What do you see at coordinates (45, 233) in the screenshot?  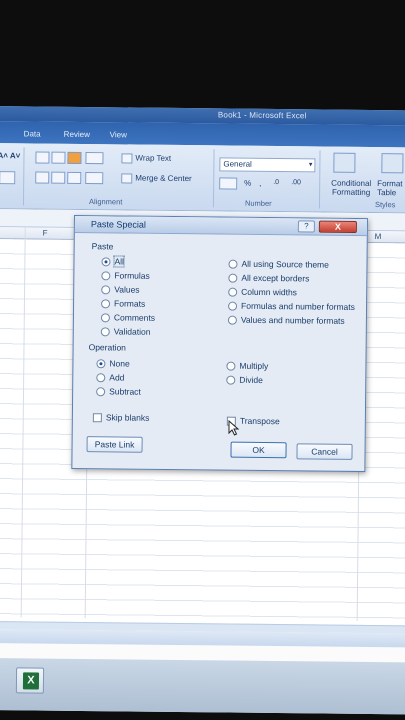 I see `column-header-f: F` at bounding box center [45, 233].